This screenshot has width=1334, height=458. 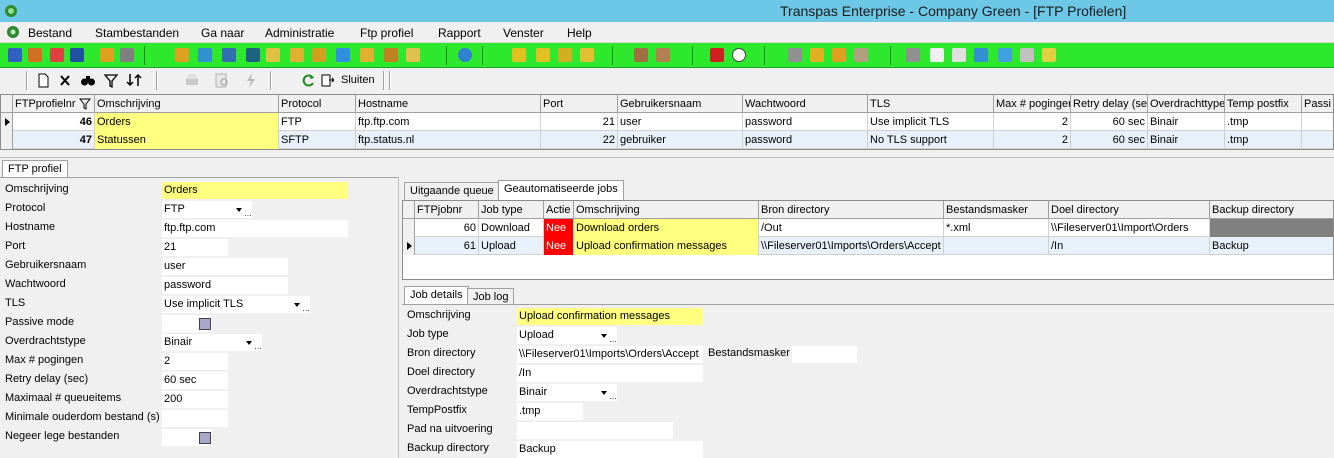 What do you see at coordinates (348, 80) in the screenshot?
I see `close-button: Sluiten` at bounding box center [348, 80].